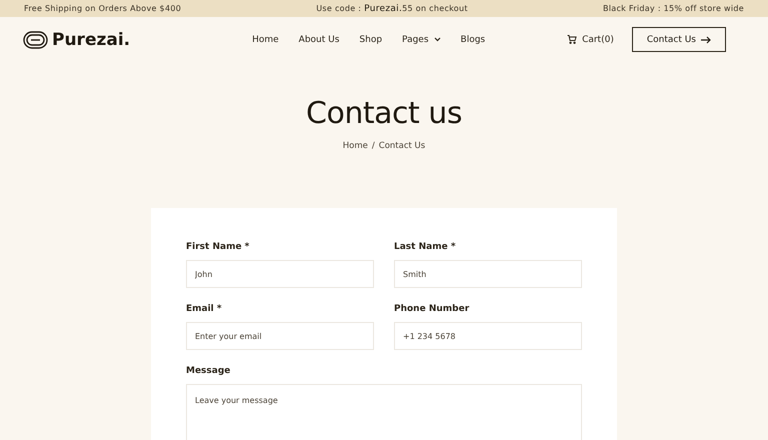 This screenshot has width=768, height=440. Describe the element at coordinates (103, 8) in the screenshot. I see `announcement-text: Free Shipping on Orders Above $400` at that location.